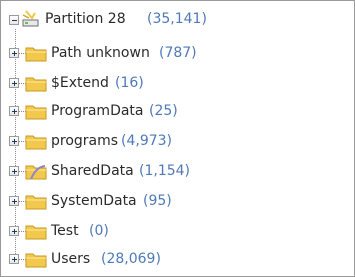 The image size is (355, 277). Describe the element at coordinates (80, 83) in the screenshot. I see `tree-item-label: $Extend` at that location.